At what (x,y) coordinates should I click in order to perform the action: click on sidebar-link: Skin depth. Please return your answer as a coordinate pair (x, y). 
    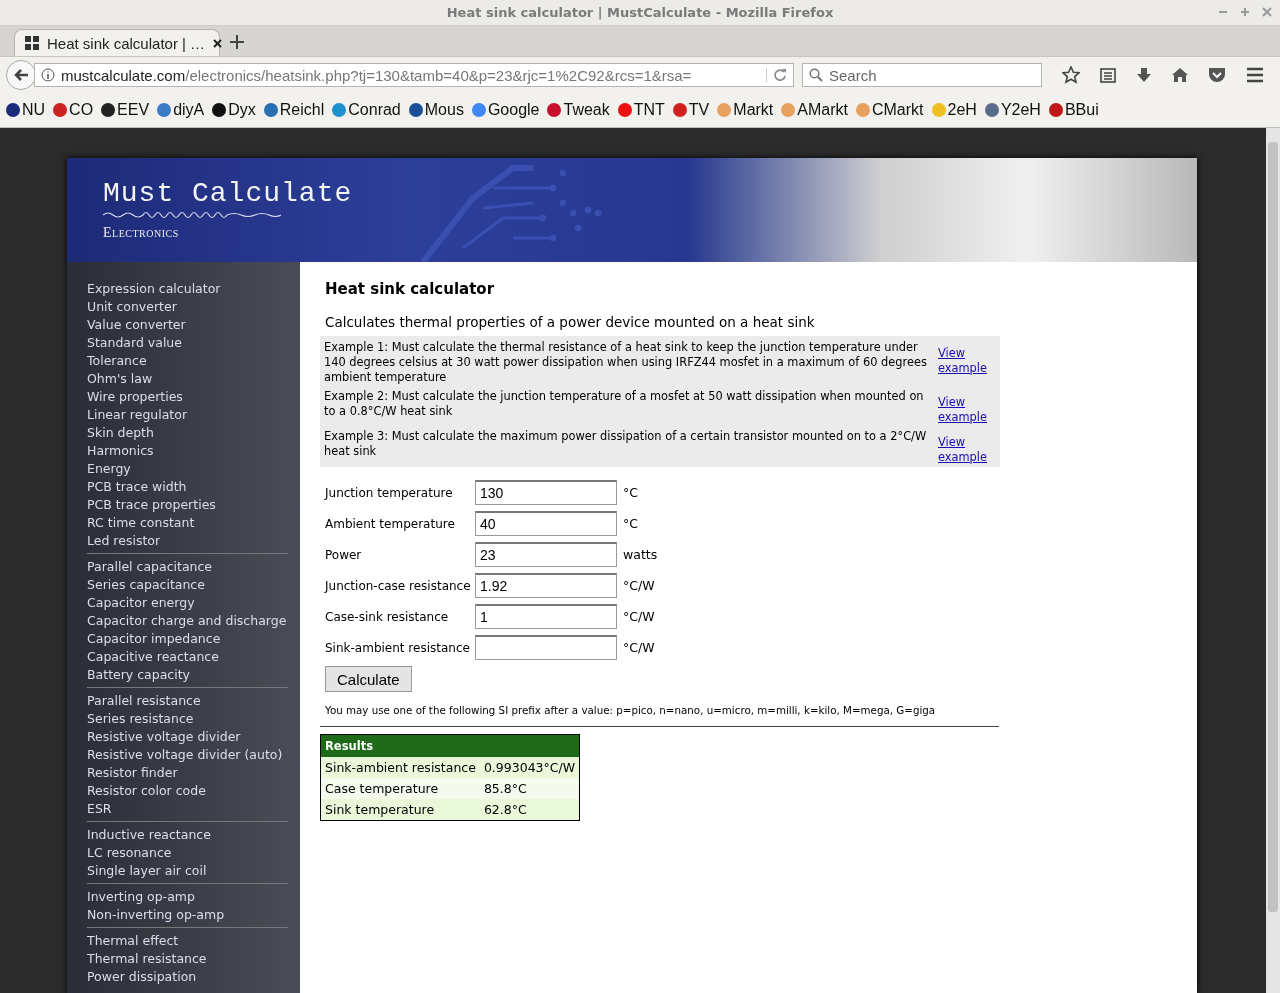
    Looking at the image, I should click on (187, 433).